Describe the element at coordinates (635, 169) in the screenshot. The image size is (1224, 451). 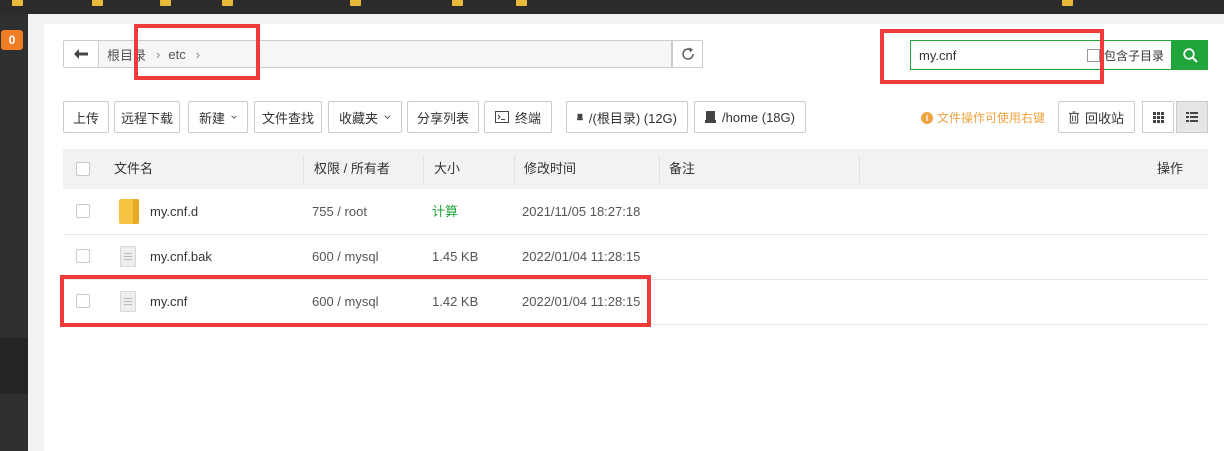
I see `table-header: 文件名 权限 / 所有者 大小 修改时间 备注 操作` at that location.